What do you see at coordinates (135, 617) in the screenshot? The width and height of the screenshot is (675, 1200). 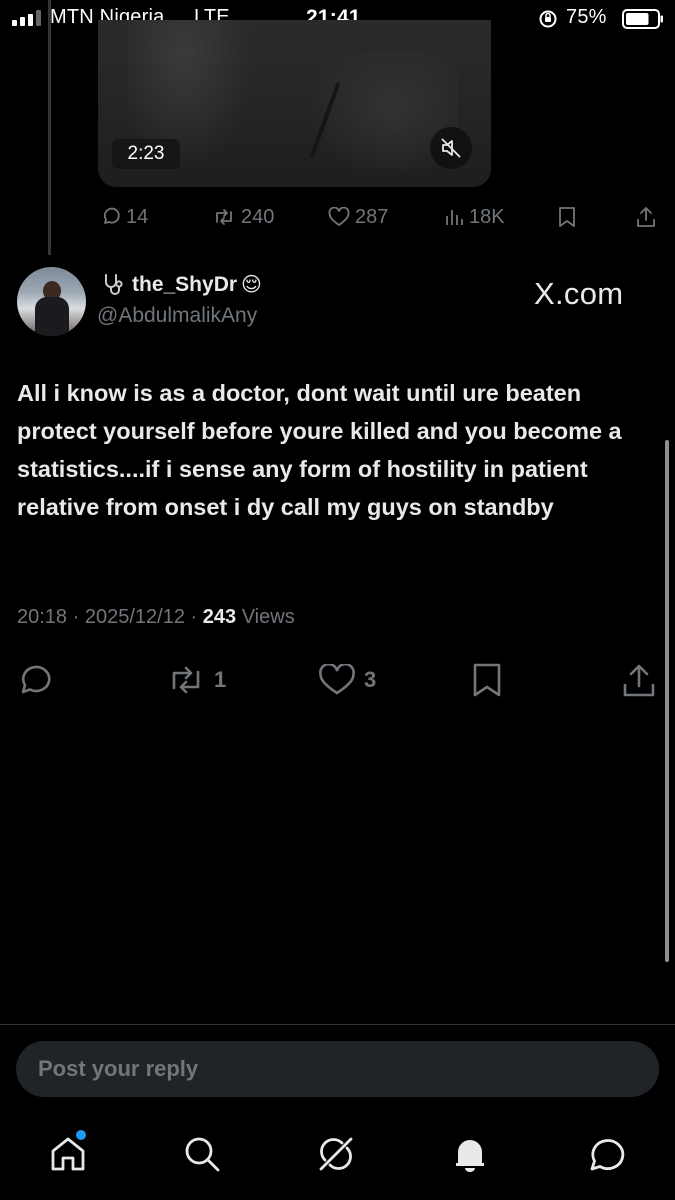 I see `post-date: 2025/12/12` at bounding box center [135, 617].